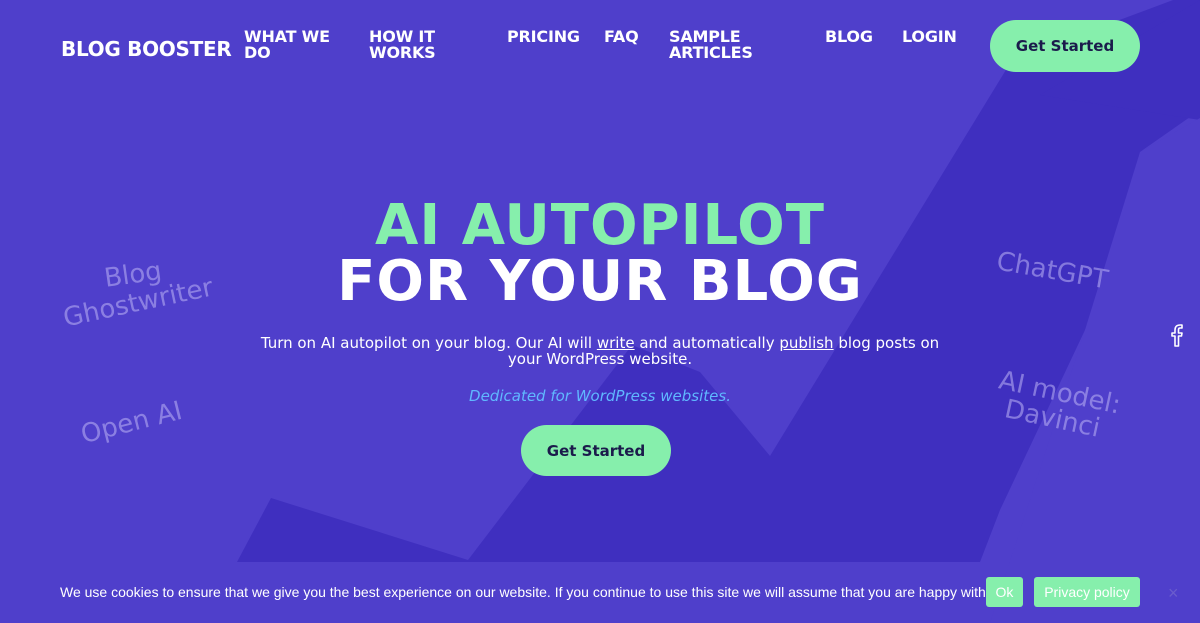  I want to click on nav-link-blog: BLOG, so click(849, 37).